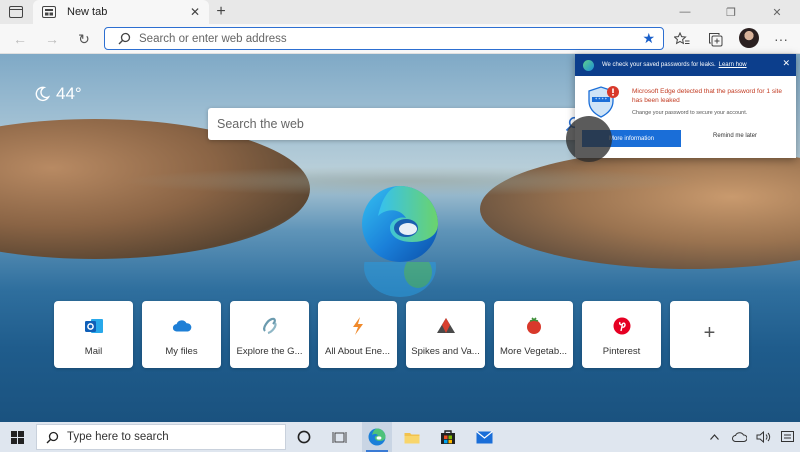 The height and width of the screenshot is (452, 800). I want to click on taskbar-edge-button, so click(377, 437).